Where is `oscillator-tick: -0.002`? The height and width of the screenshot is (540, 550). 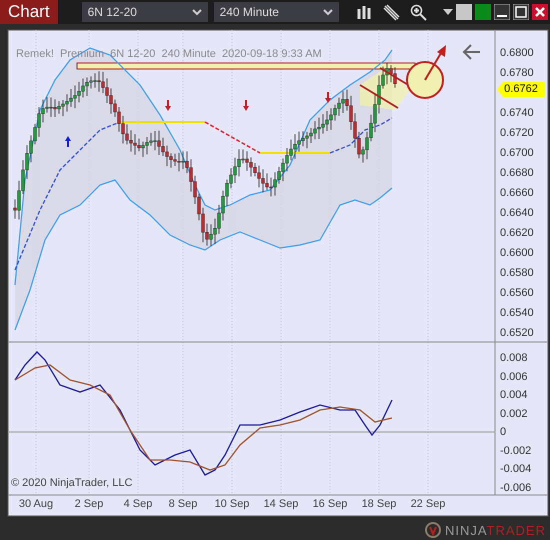 oscillator-tick: -0.002 is located at coordinates (516, 450).